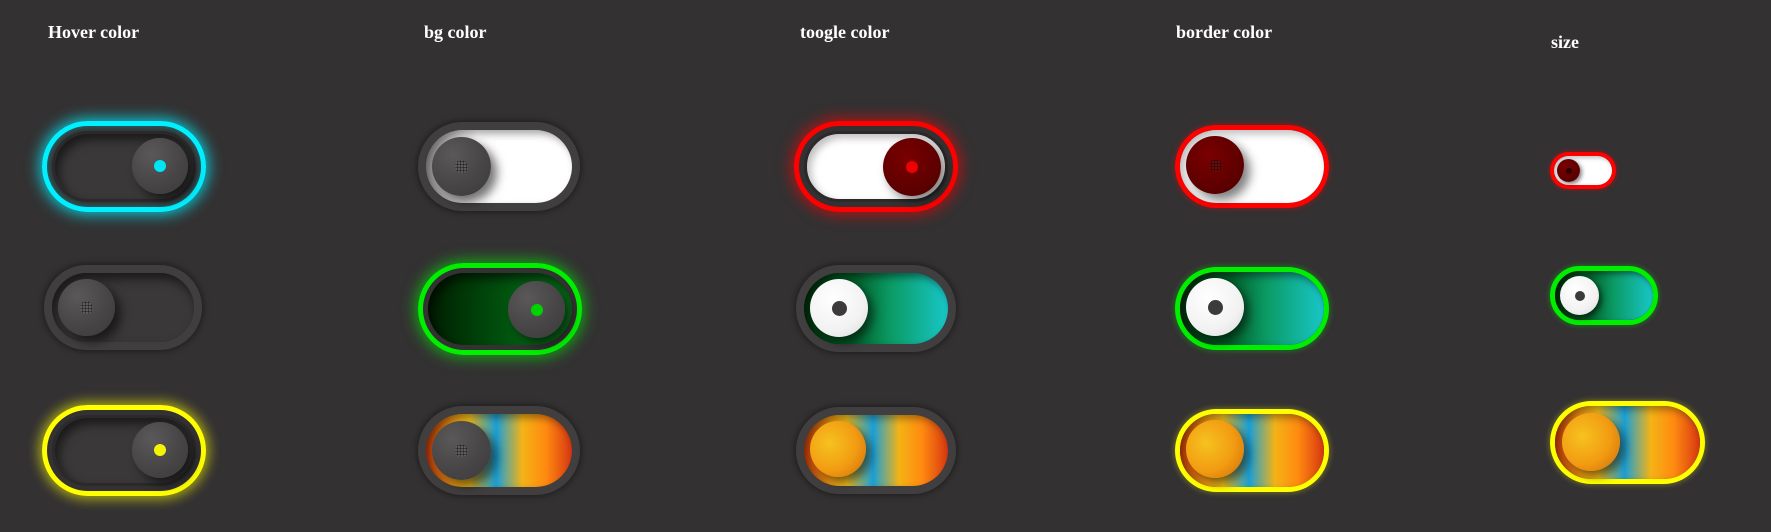  What do you see at coordinates (499, 450) in the screenshot?
I see `bg-rainbow-toggle` at bounding box center [499, 450].